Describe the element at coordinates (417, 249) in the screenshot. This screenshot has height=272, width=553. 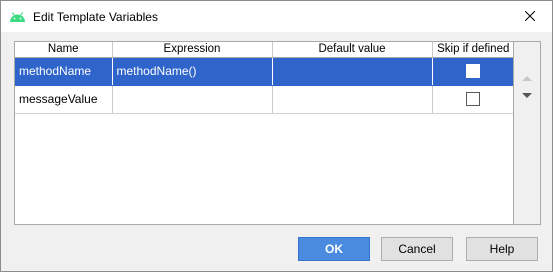
I see `cancel-button: Cancel` at that location.